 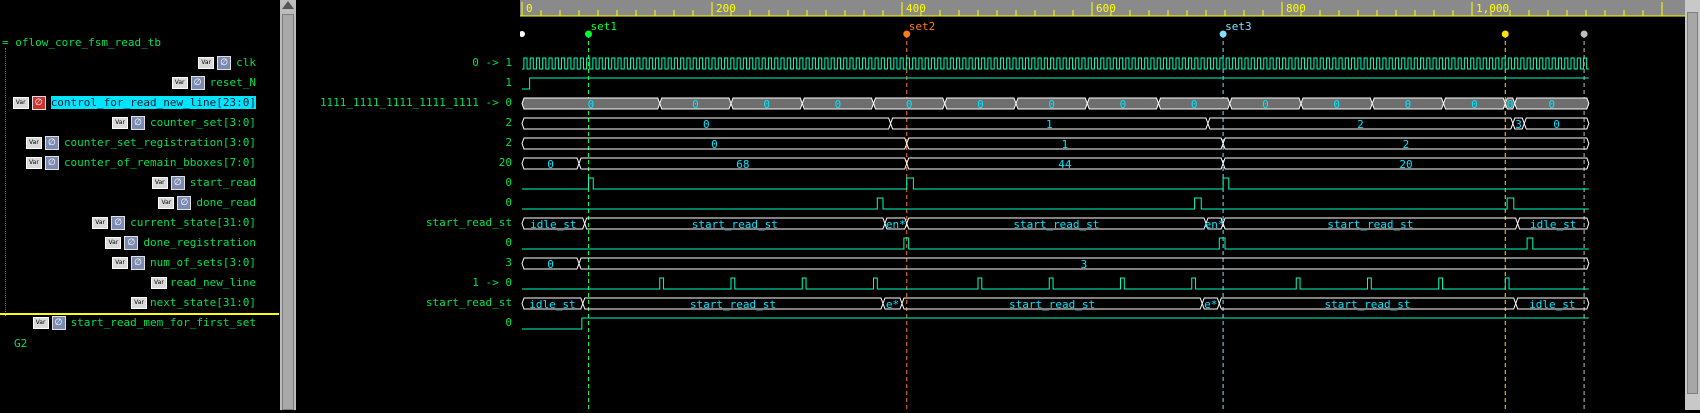 What do you see at coordinates (203, 302) in the screenshot?
I see `signal-name-label: next_state[31:0]` at bounding box center [203, 302].